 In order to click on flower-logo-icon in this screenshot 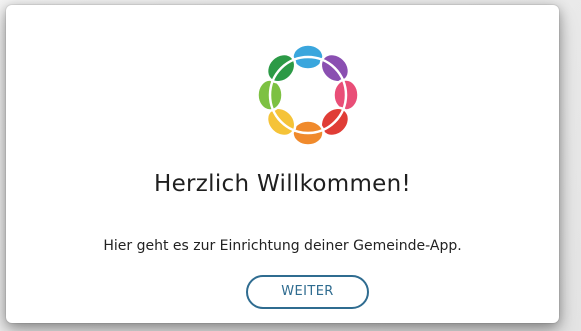, I will do `click(308, 95)`.